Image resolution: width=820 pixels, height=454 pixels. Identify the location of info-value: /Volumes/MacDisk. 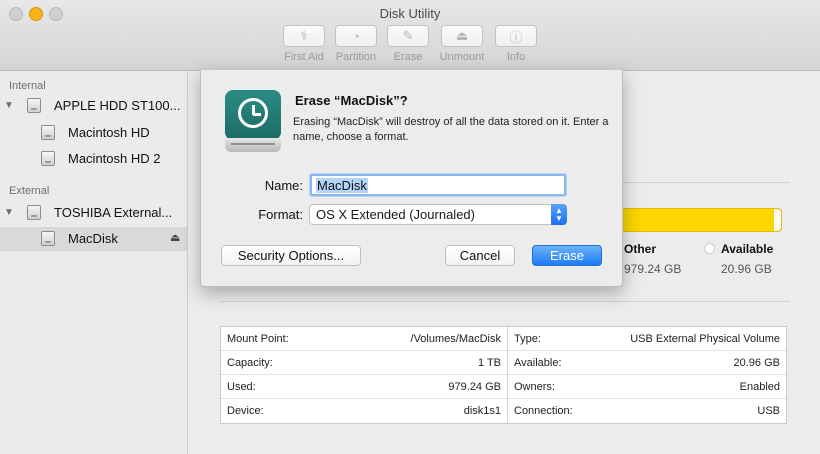
(455, 339).